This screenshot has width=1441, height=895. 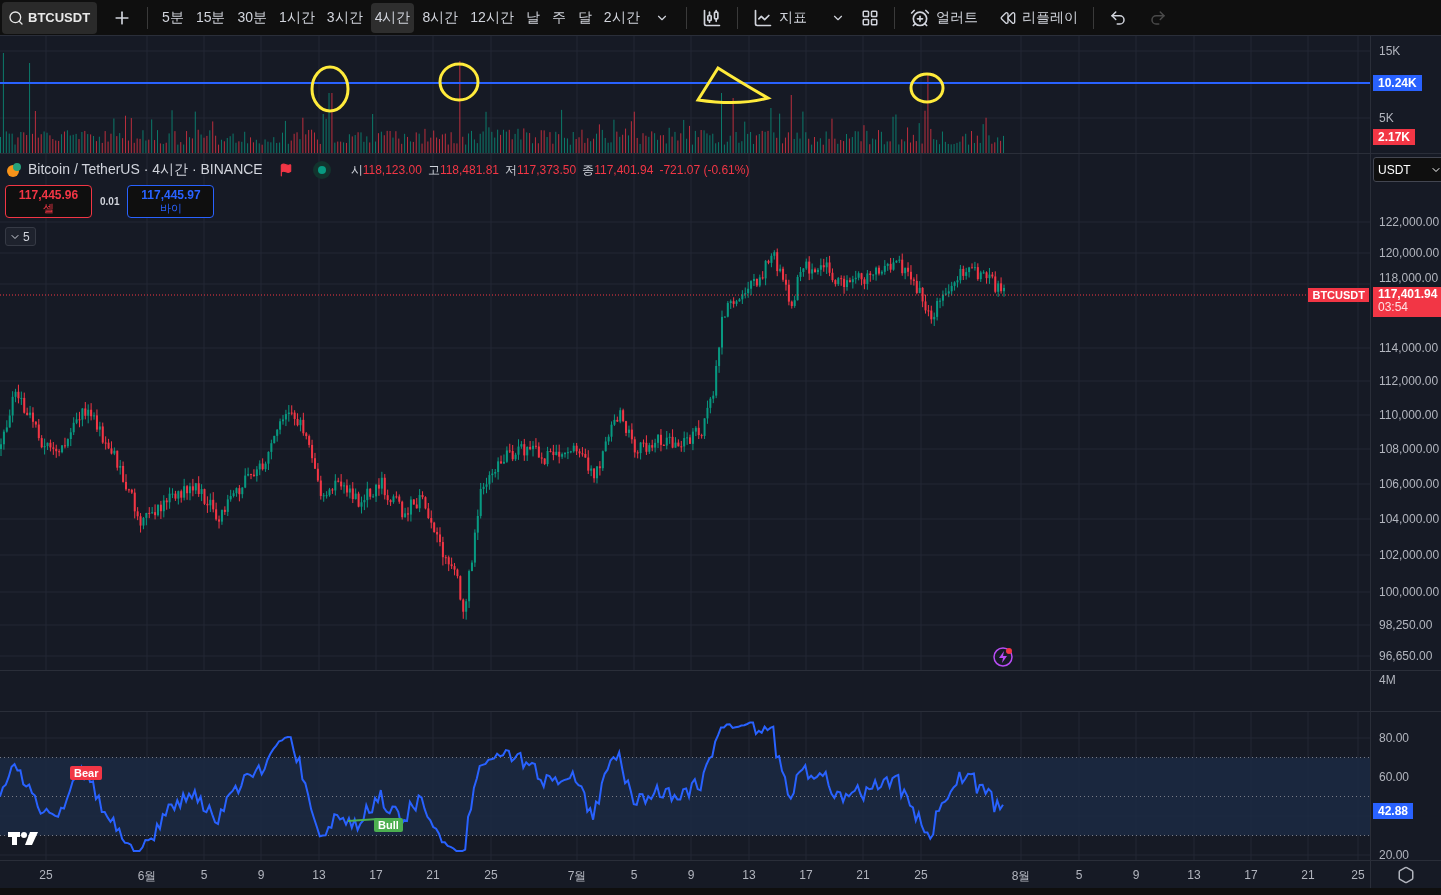 What do you see at coordinates (1338, 295) in the screenshot?
I see `symbol-label: BTCUSDT` at bounding box center [1338, 295].